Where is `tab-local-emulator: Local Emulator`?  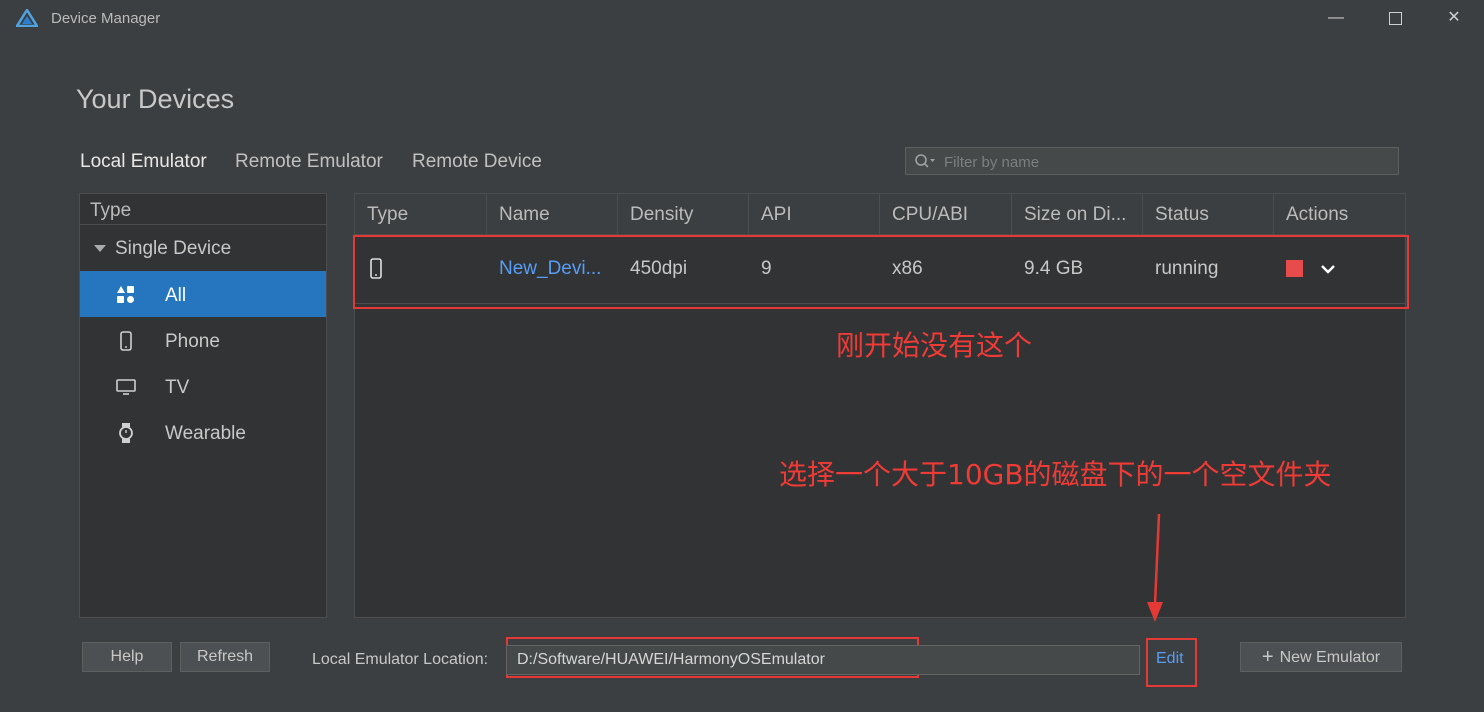
tab-local-emulator: Local Emulator is located at coordinates (143, 162).